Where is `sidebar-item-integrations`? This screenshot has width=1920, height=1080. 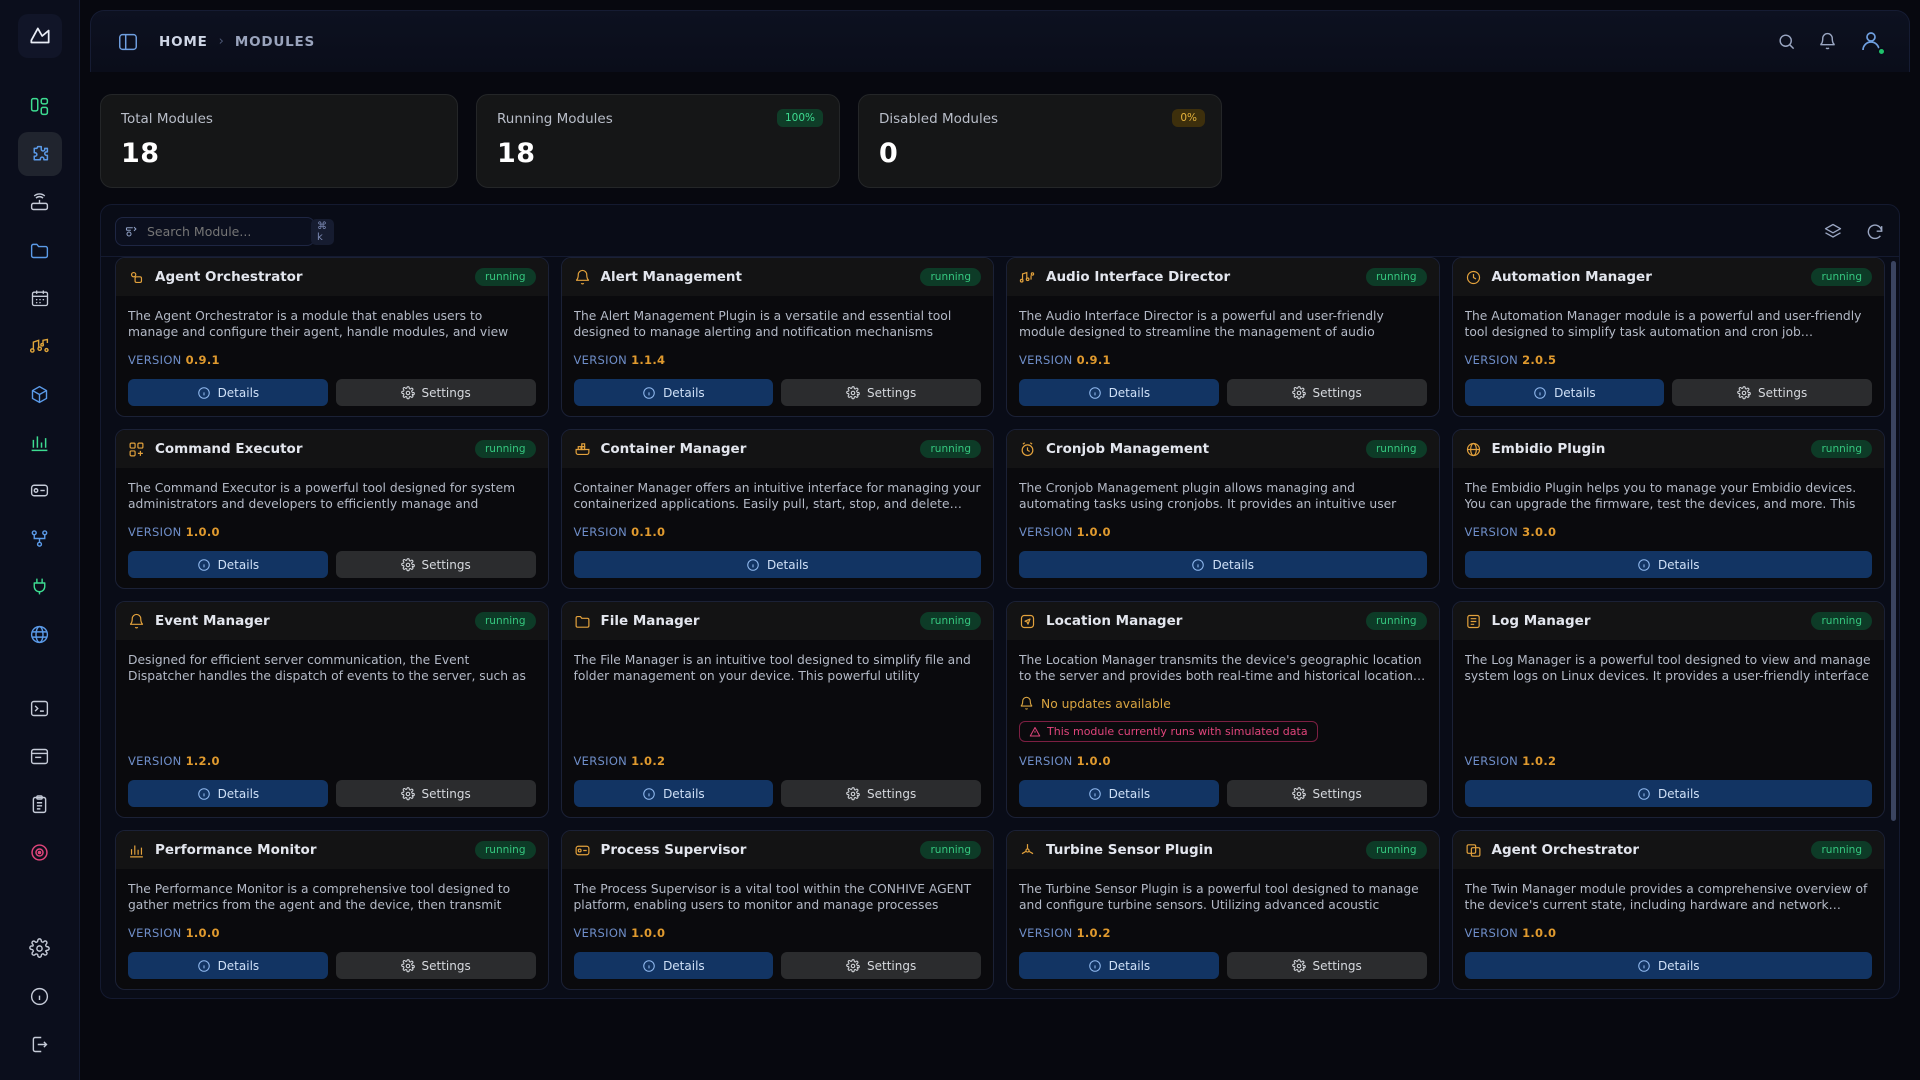
sidebar-item-integrations is located at coordinates (40, 586).